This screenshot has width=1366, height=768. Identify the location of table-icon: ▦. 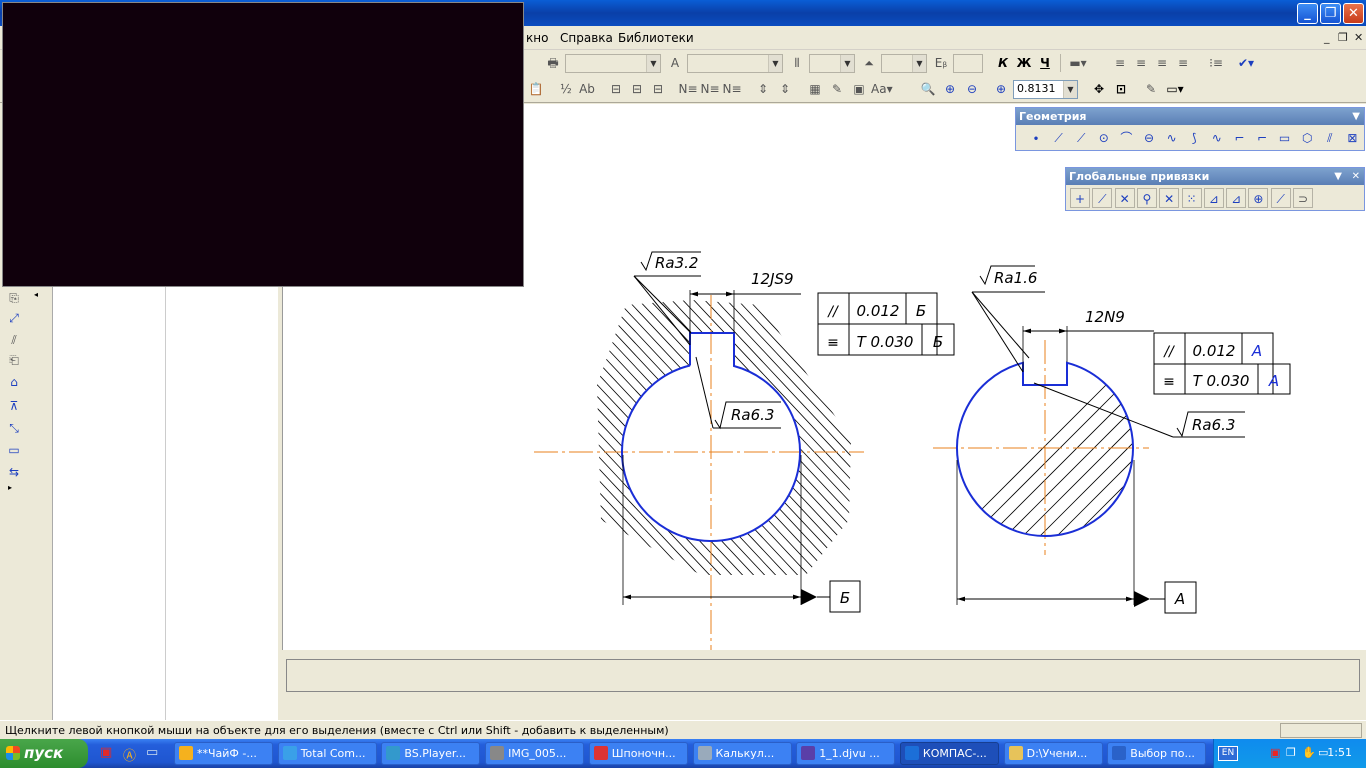
(815, 89).